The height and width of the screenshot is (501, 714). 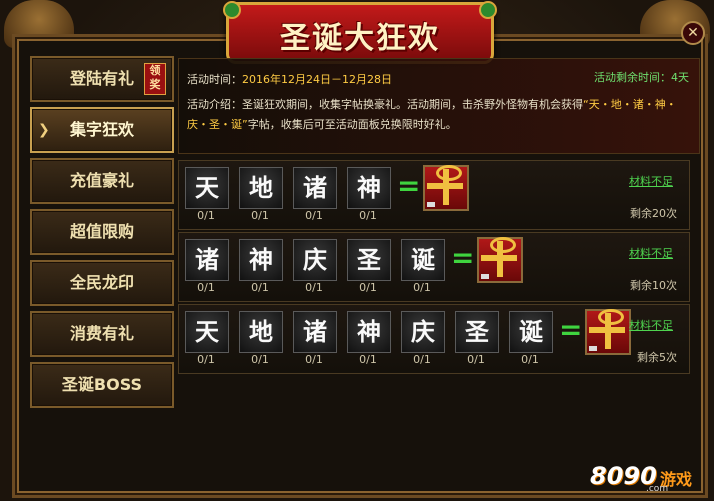 What do you see at coordinates (352, 124) in the screenshot?
I see `desc-text-2: 字帖，收集后可至活动面板兑换限时好礼。` at bounding box center [352, 124].